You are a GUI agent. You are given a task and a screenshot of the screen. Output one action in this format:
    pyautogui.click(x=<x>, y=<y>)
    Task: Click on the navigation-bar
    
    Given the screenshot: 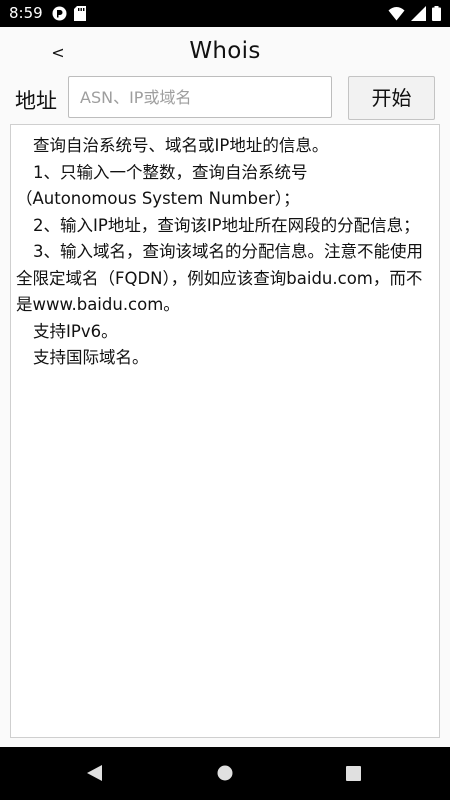 What is the action you would take?
    pyautogui.click(x=225, y=773)
    